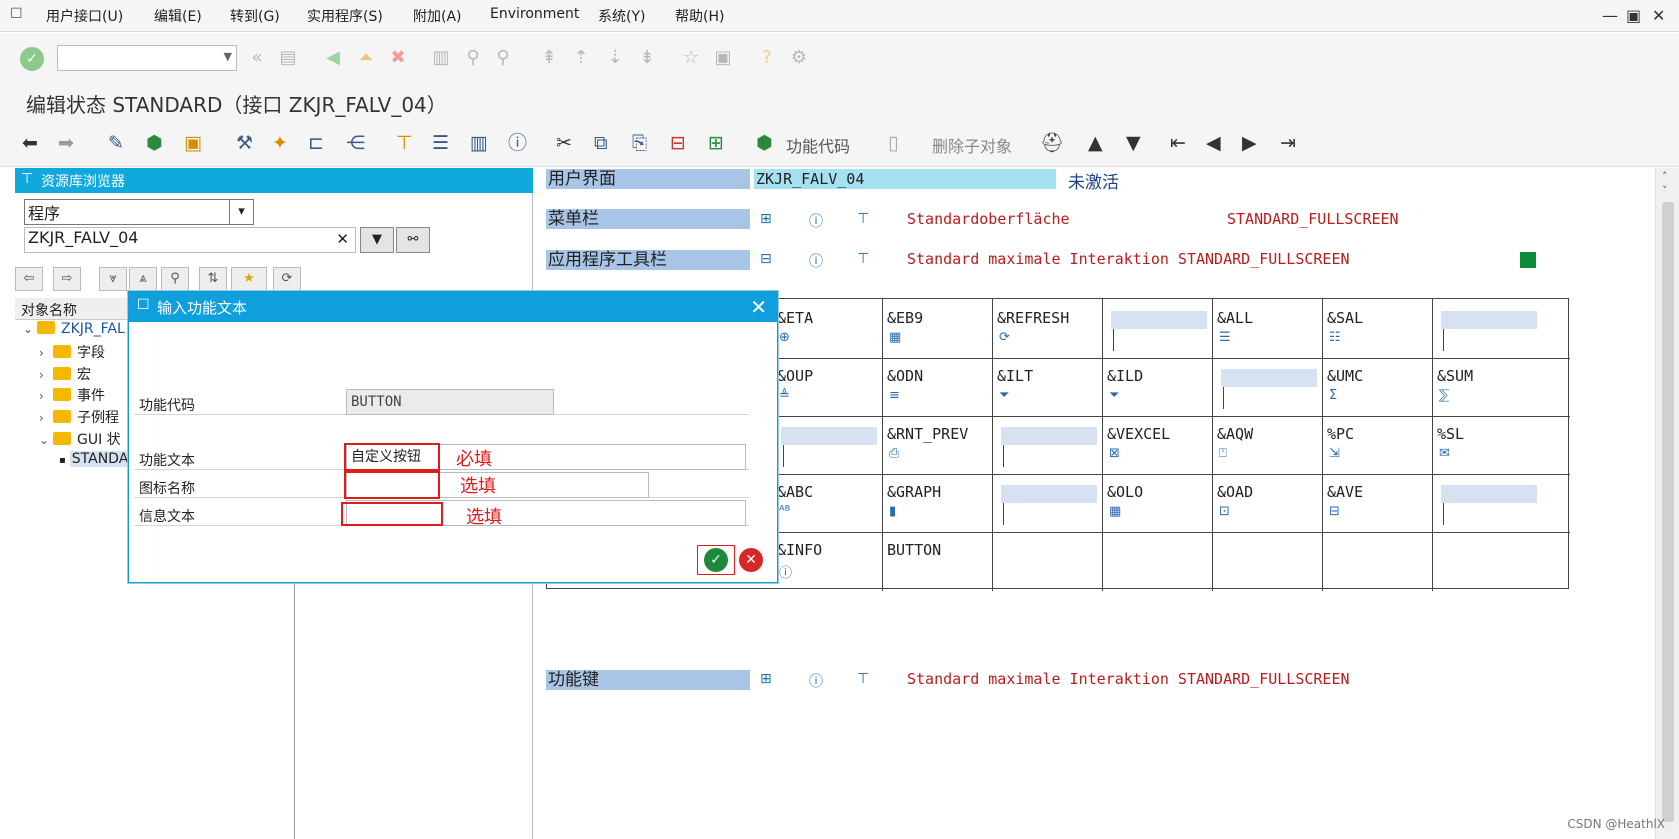 The width and height of the screenshot is (1679, 839). I want to click on back-icon: ◀, so click(333, 58).